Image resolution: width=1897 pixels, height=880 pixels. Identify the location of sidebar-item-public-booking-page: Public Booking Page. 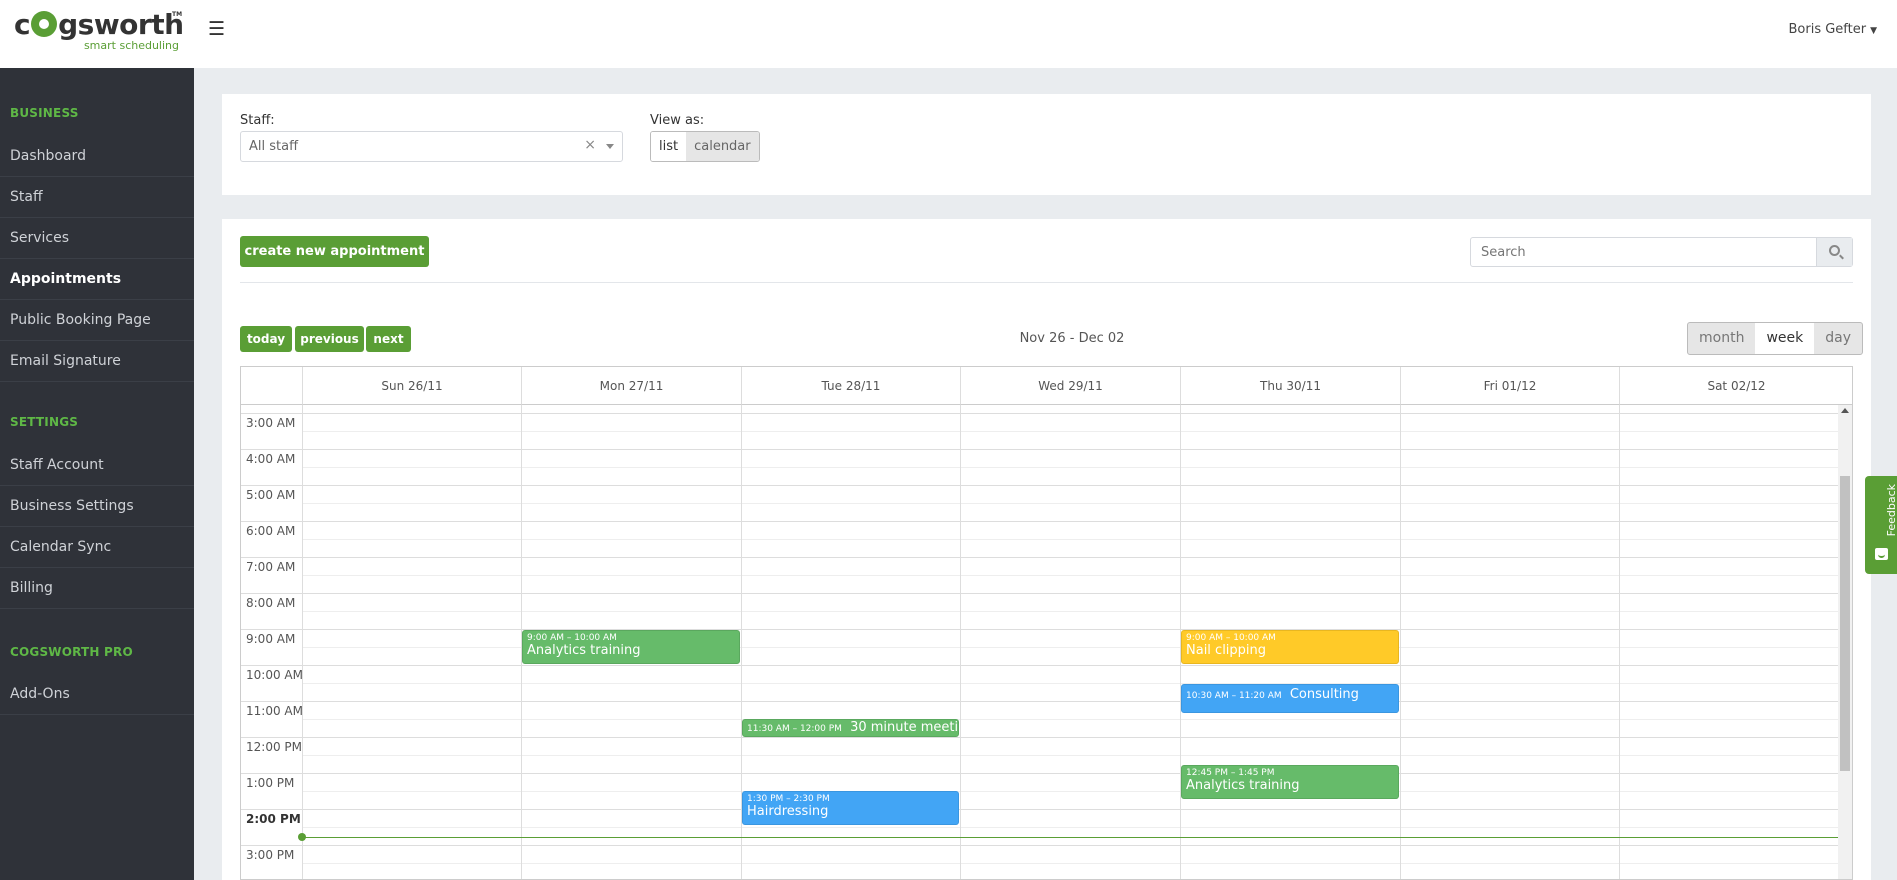
(97, 320).